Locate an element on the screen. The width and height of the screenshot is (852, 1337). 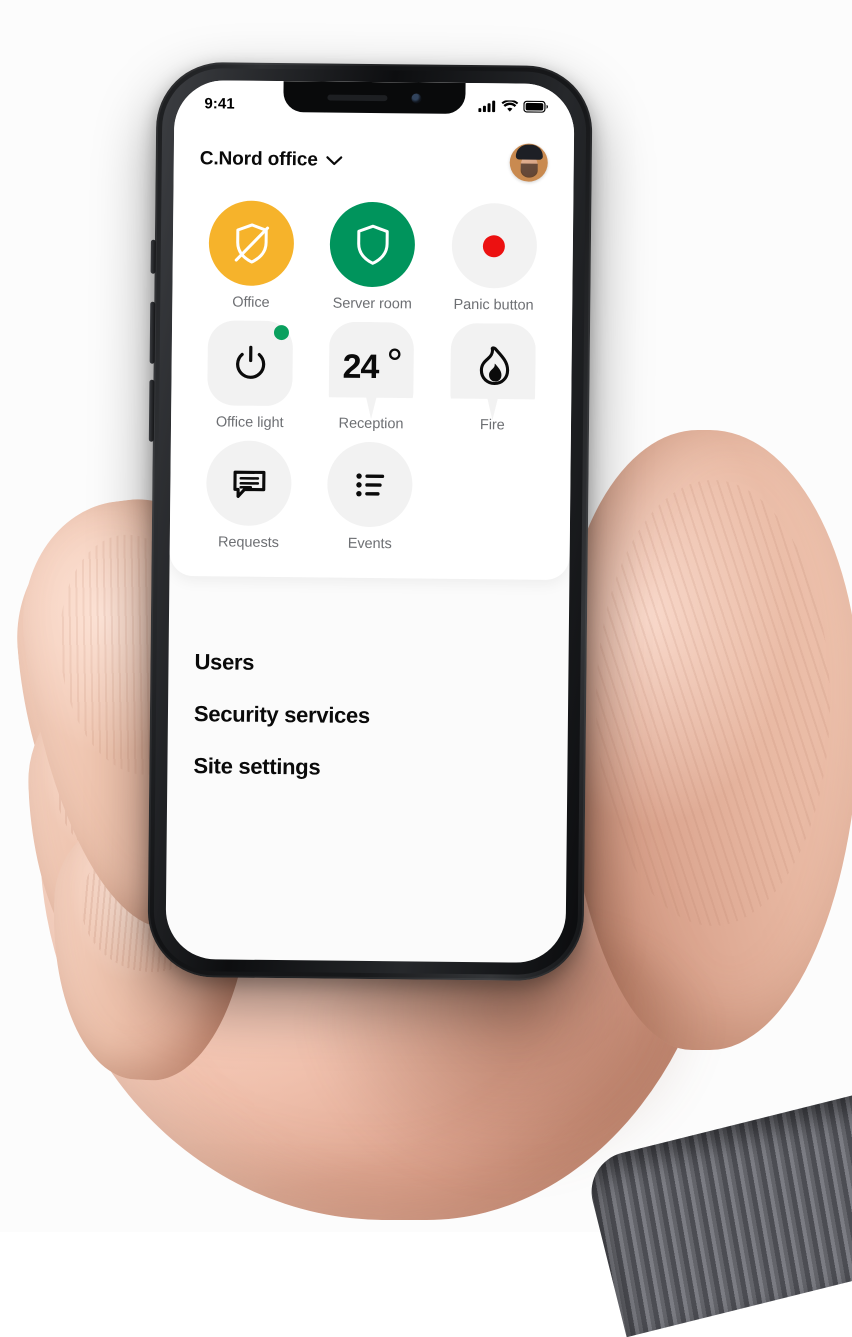
chevron-down-icon is located at coordinates (334, 160).